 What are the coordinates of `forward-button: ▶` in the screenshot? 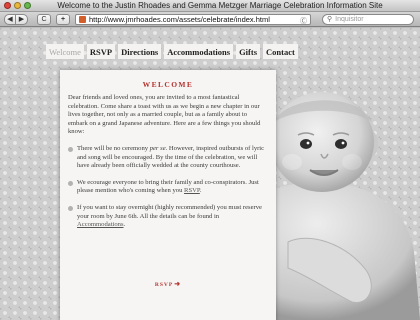 It's located at (22, 19).